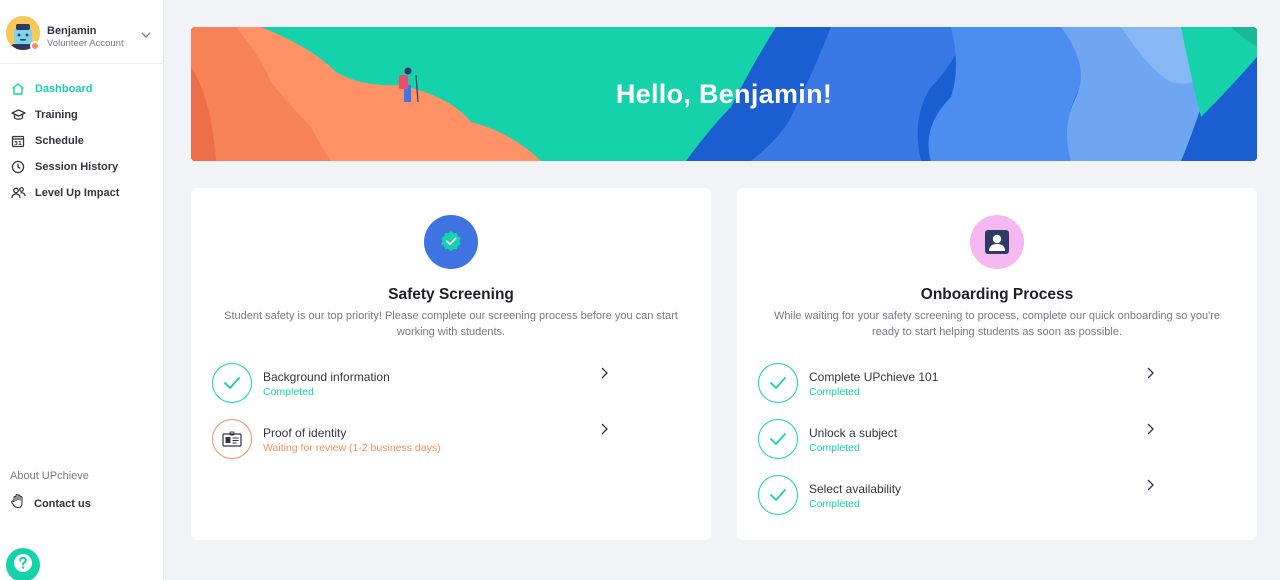  I want to click on step-complete-upchieve-101: Complete UPchieve 101 Completed, so click(957, 385).